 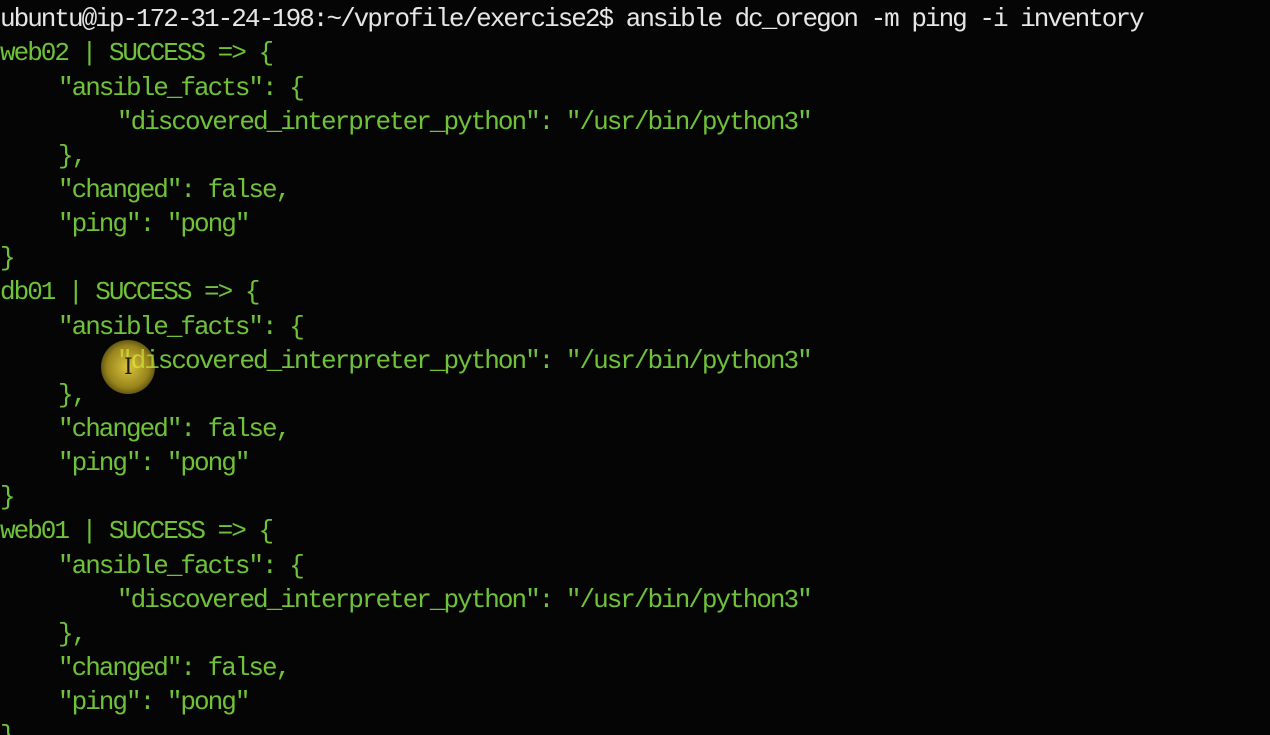 I want to click on text-cursor-icon: I, so click(x=128, y=367).